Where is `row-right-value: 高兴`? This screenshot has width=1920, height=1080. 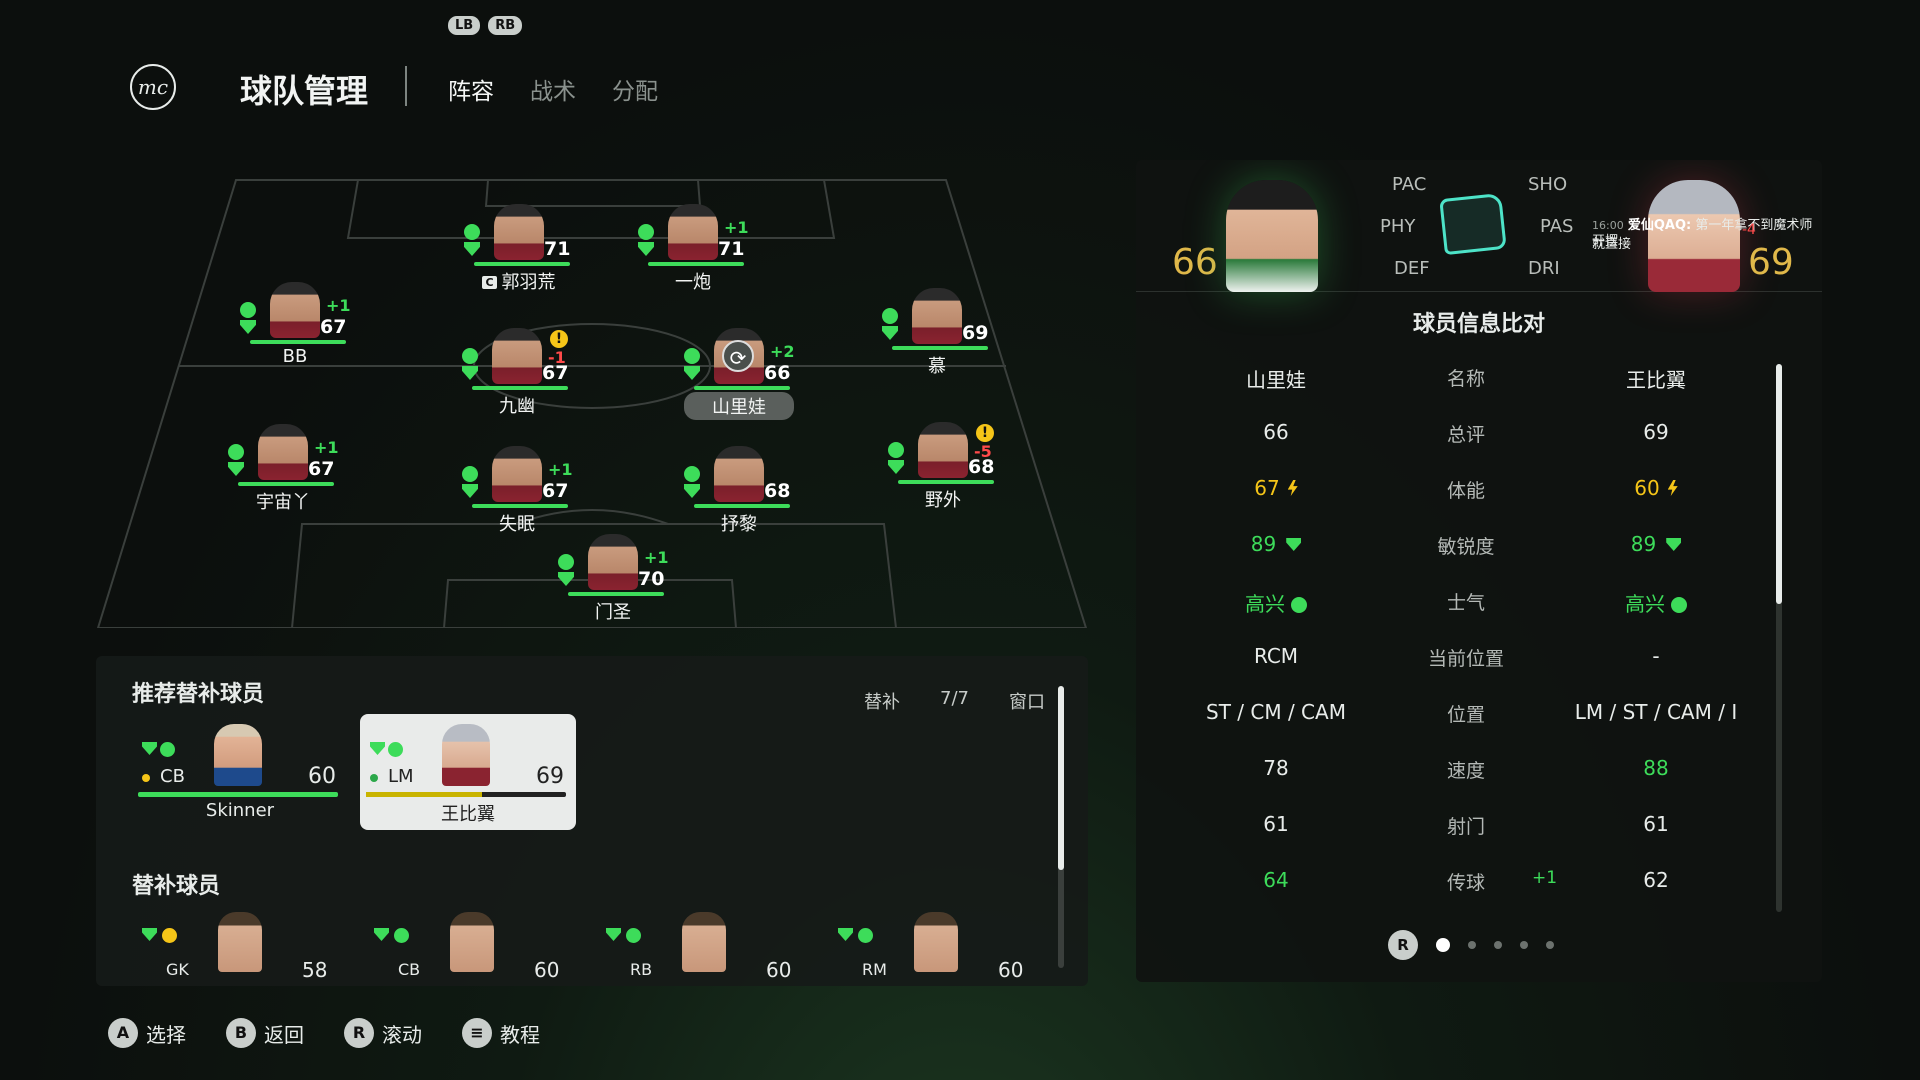
row-right-value: 高兴 is located at coordinates (1645, 604).